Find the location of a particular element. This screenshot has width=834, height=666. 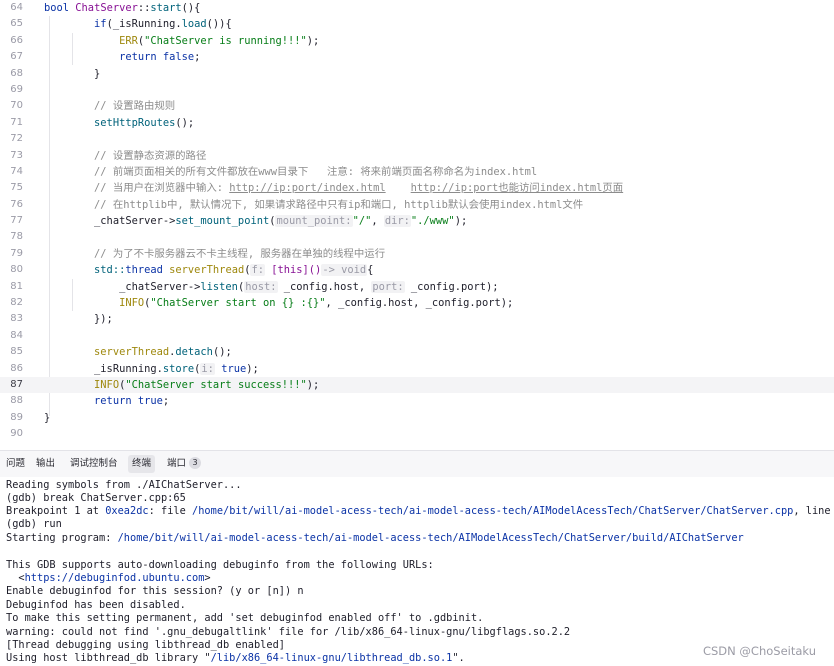

function-call: set_mount_point is located at coordinates (222, 221).